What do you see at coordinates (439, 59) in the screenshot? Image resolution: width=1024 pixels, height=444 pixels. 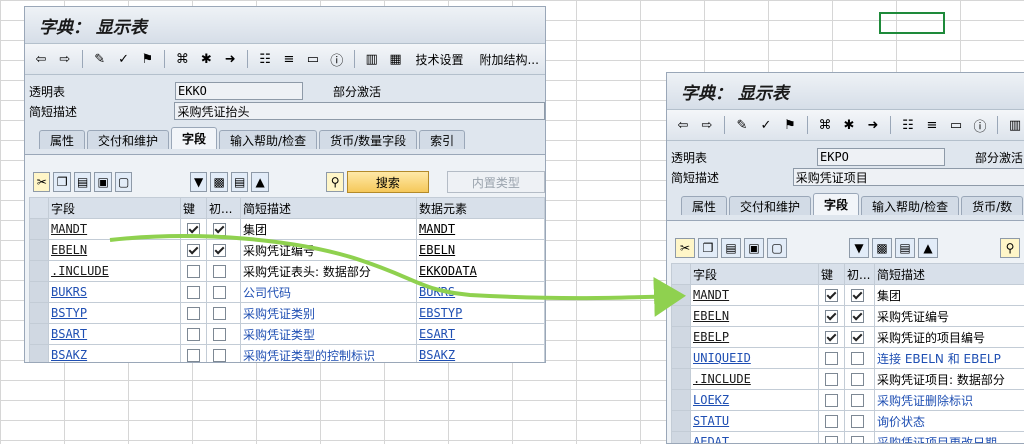 I see `technical-settings-button: 技术设置` at bounding box center [439, 59].